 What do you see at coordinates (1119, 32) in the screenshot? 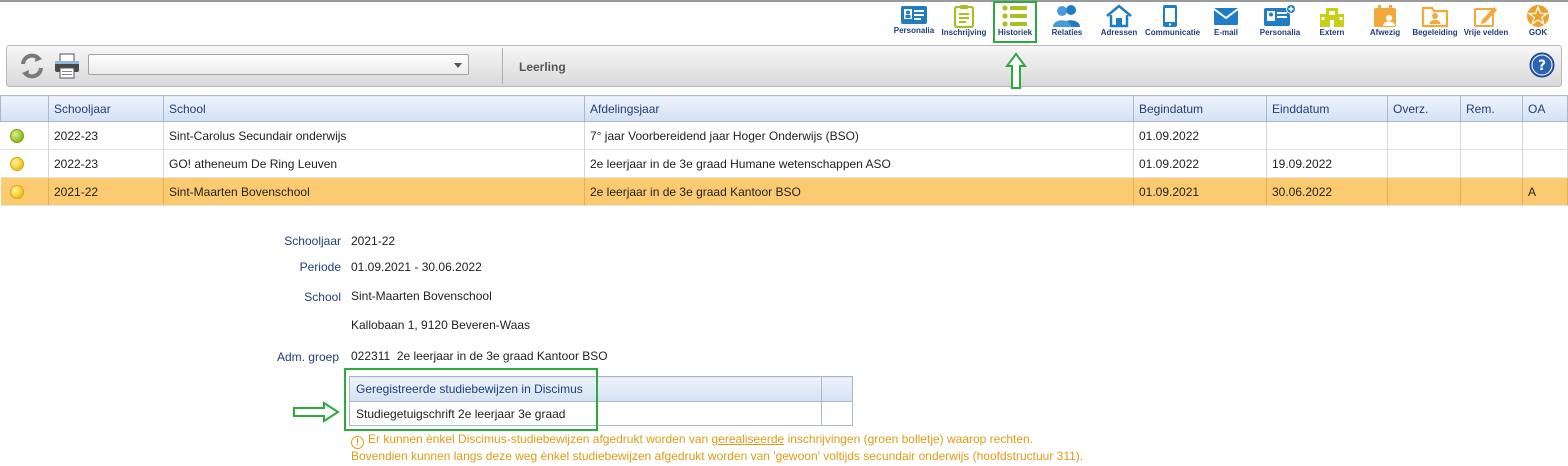
I see `nav-label: Adressen` at bounding box center [1119, 32].